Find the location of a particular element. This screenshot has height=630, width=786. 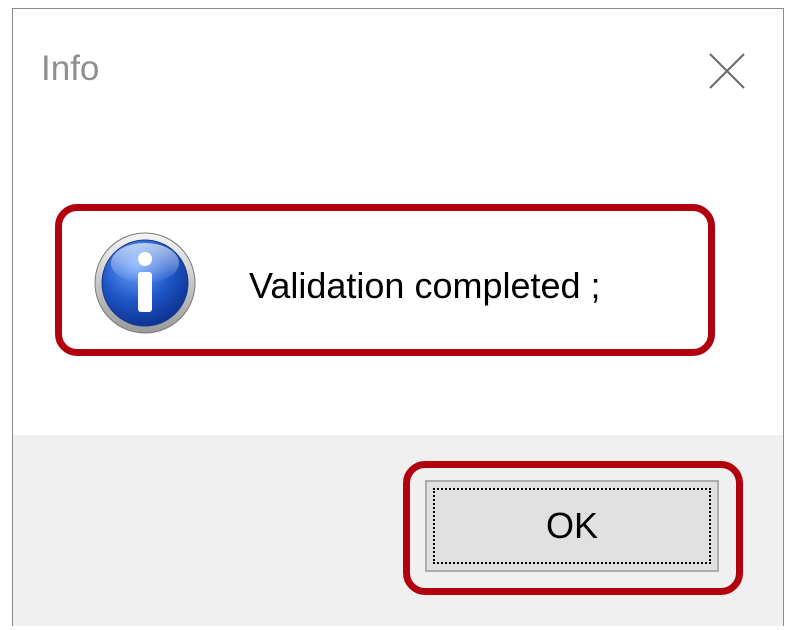

close-button is located at coordinates (727, 71).